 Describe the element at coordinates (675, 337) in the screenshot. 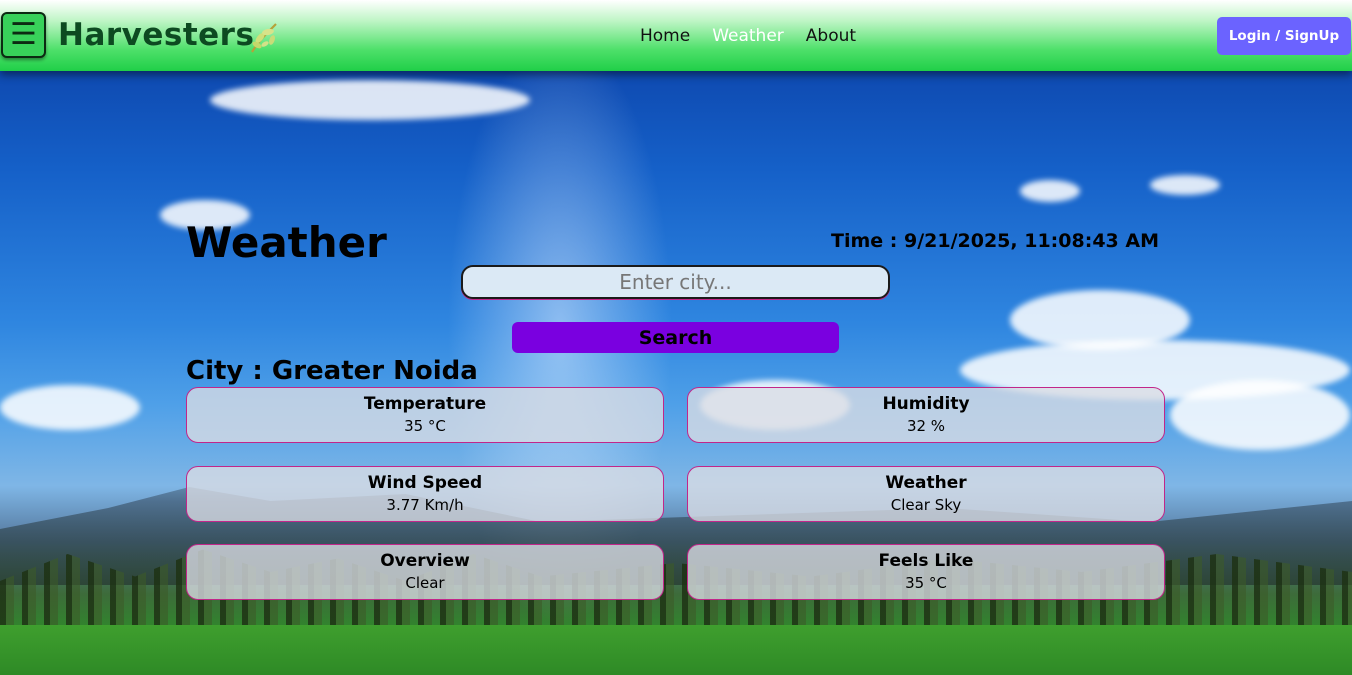

I see `search-button: Search` at that location.